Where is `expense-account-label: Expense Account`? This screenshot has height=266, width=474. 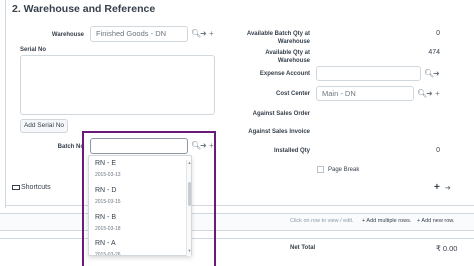
expense-account-label: Expense Account is located at coordinates (284, 74).